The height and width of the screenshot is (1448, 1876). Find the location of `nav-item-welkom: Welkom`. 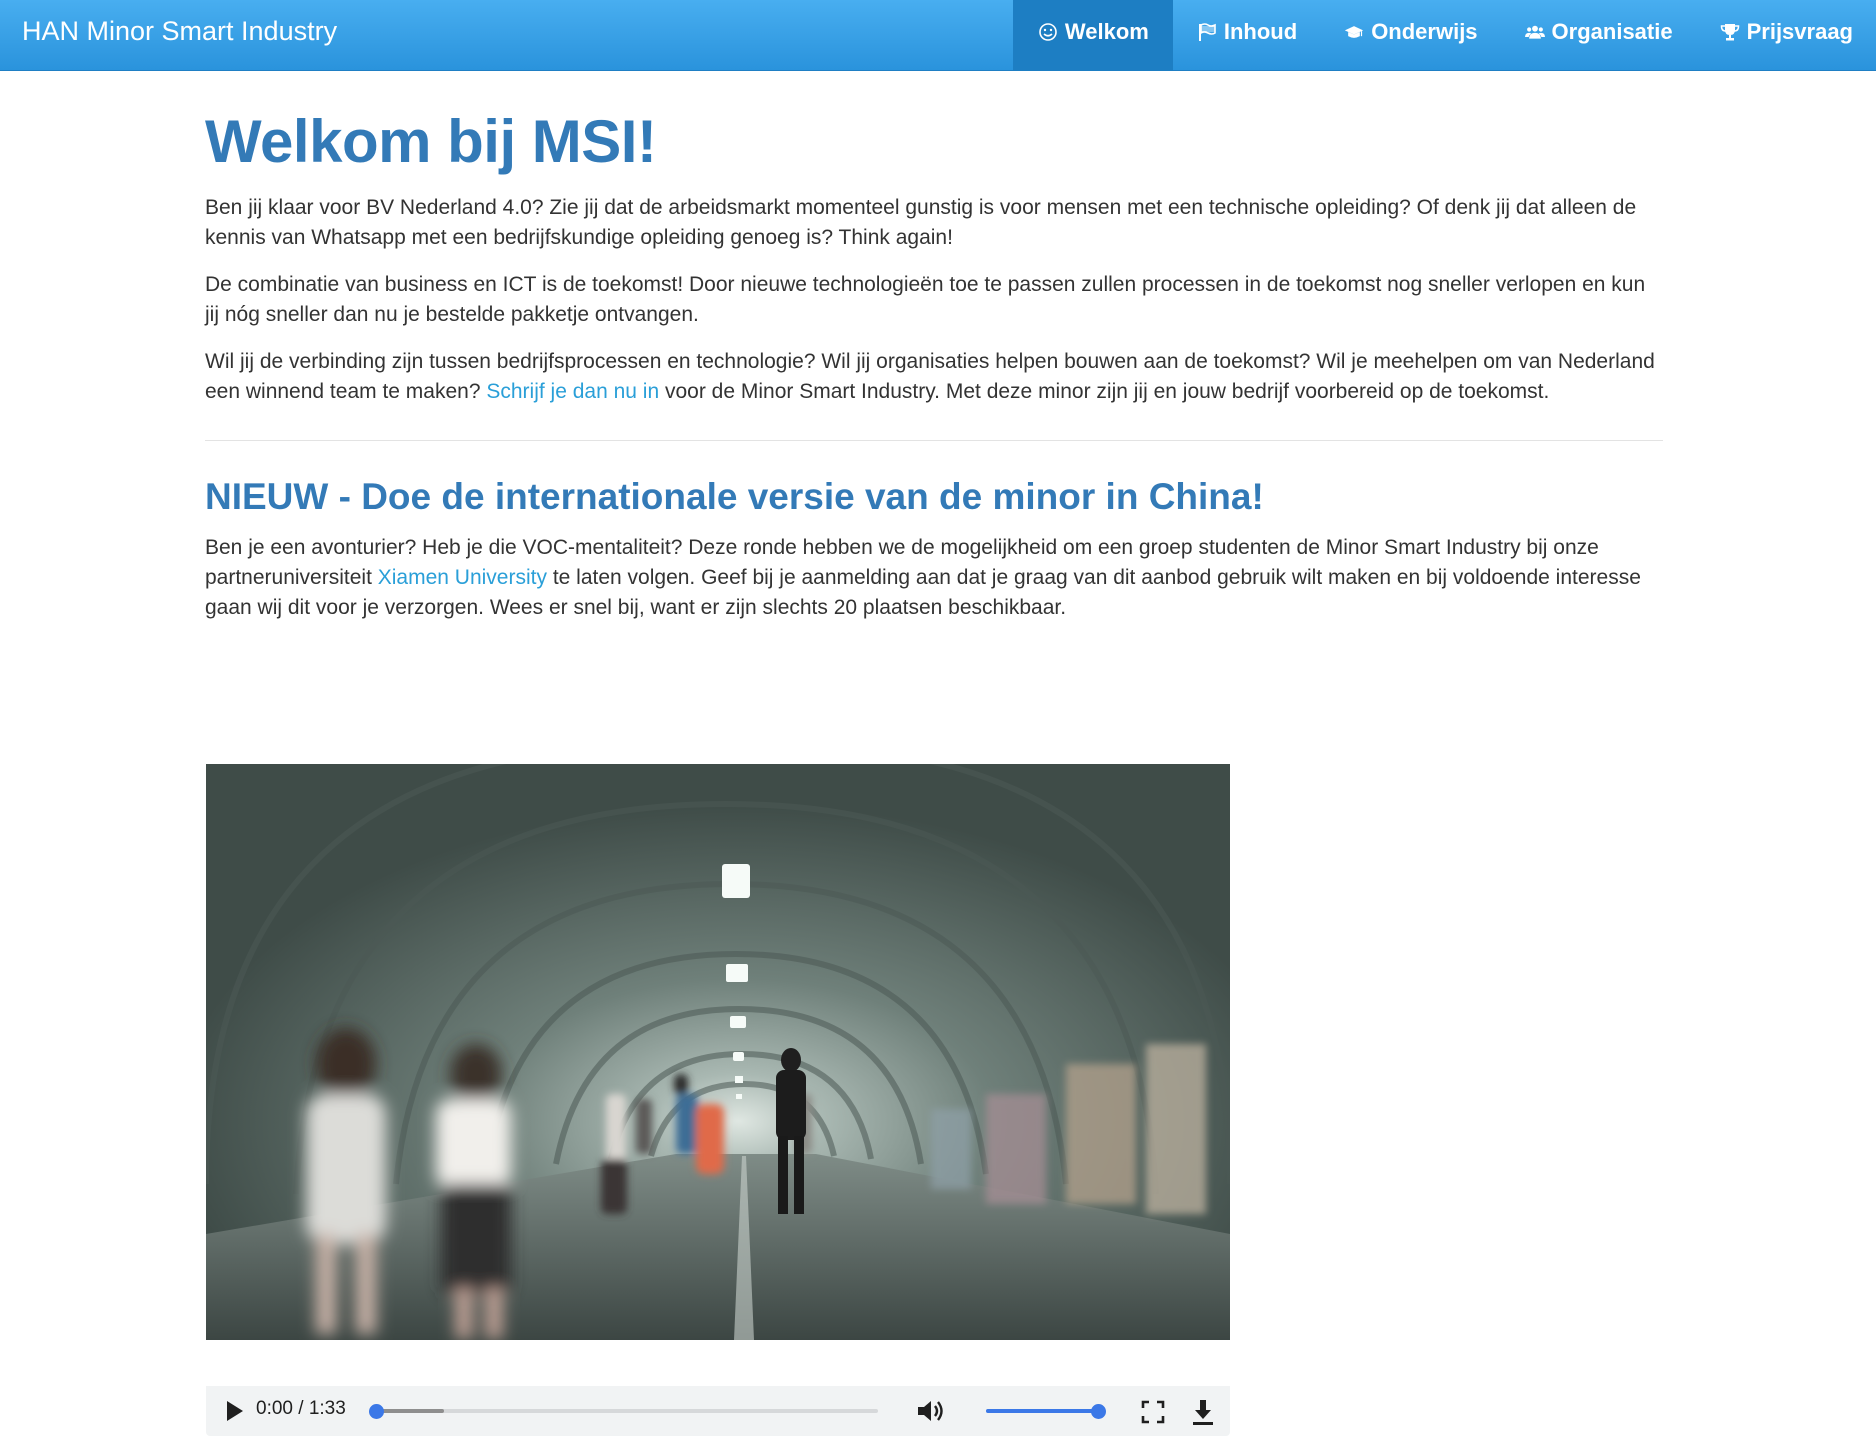

nav-item-welkom: Welkom is located at coordinates (1092, 35).